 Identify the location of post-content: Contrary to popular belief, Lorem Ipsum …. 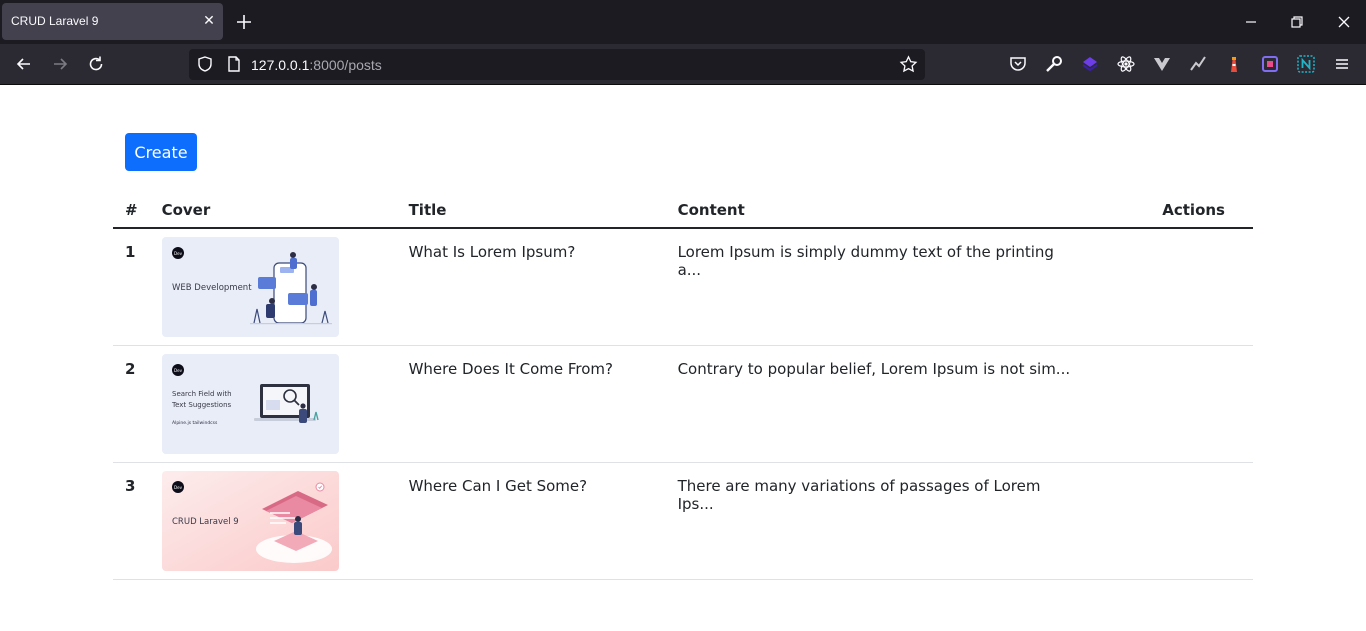
(875, 404).